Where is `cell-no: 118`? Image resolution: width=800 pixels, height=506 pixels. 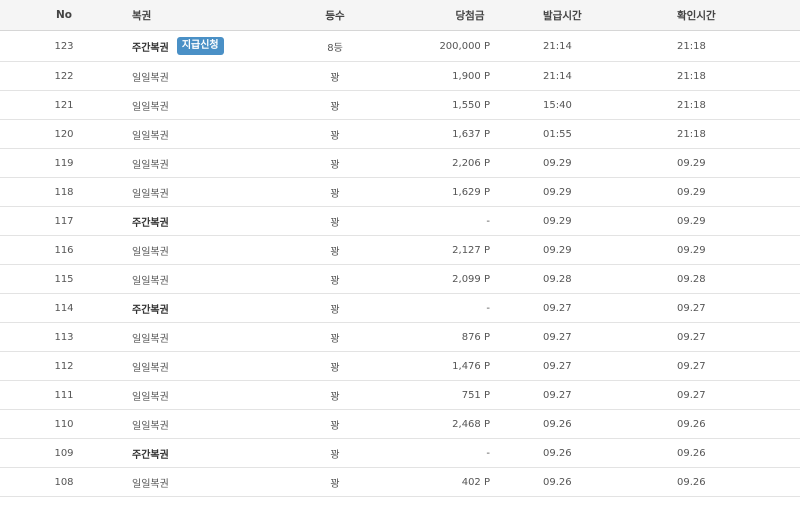
cell-no: 118 is located at coordinates (64, 192).